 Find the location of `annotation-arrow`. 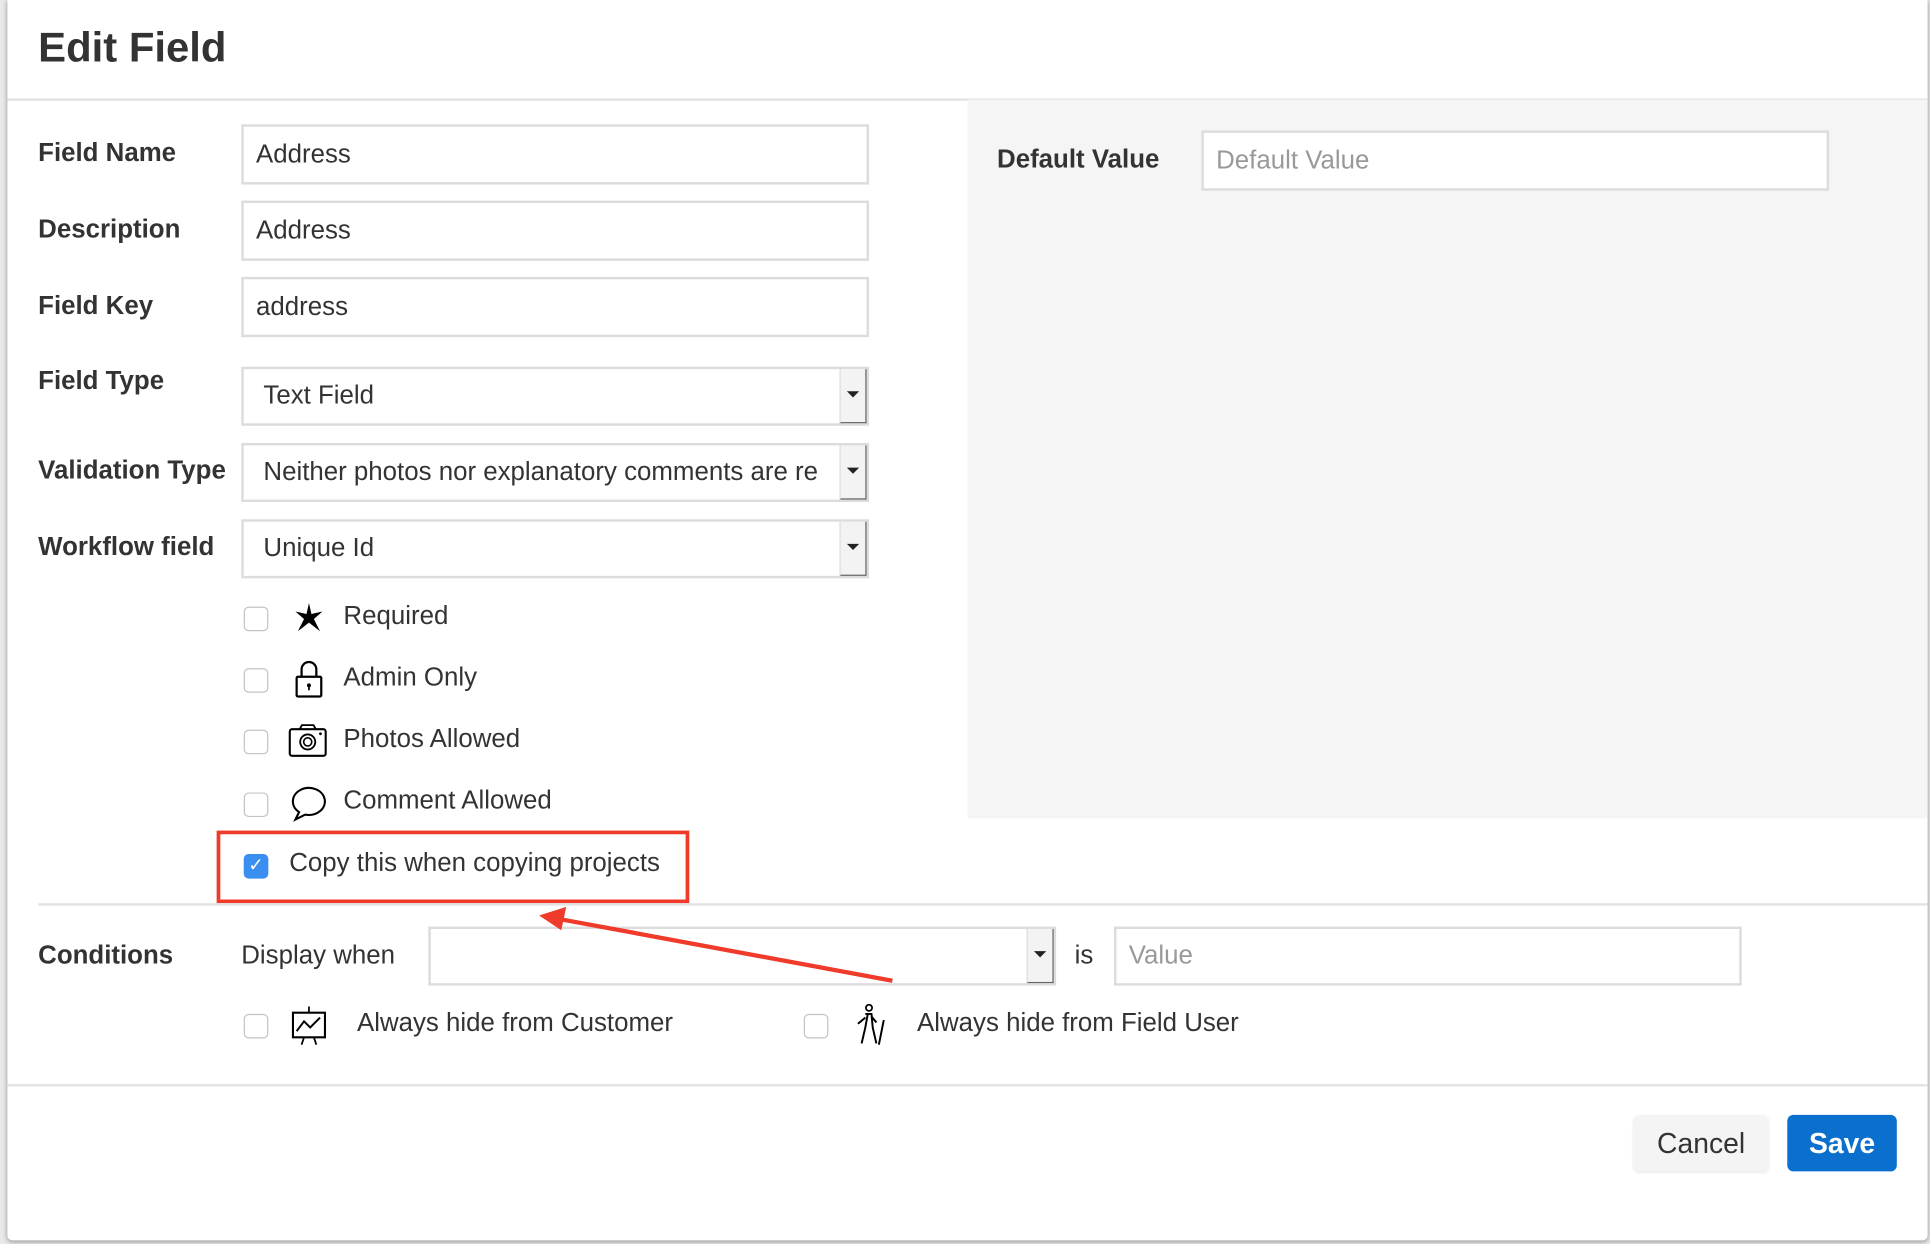

annotation-arrow is located at coordinates (716, 944).